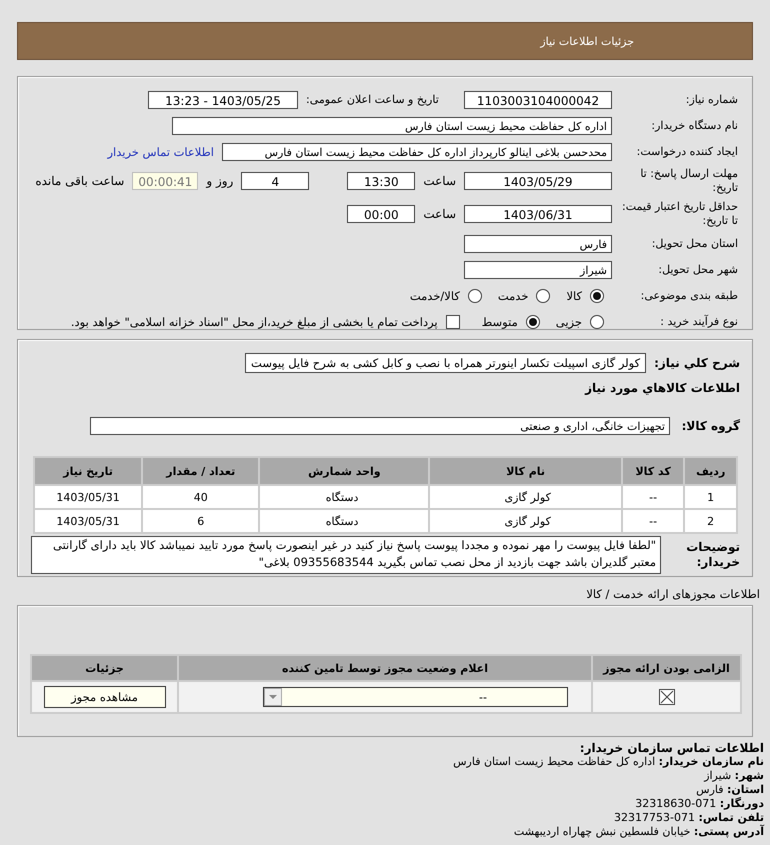 The image size is (770, 845). I want to click on section-title: اطلاعات مجوزهای ارائه خدمت / کالا, so click(672, 594).